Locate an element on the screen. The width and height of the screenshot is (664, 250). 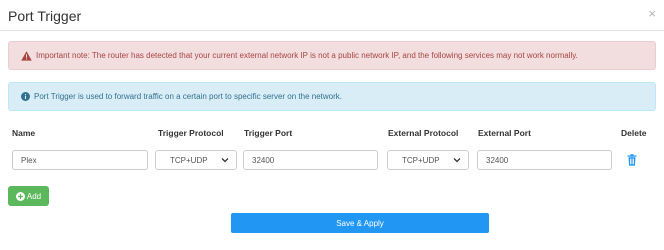
warning-triangle-icon is located at coordinates (26, 55).